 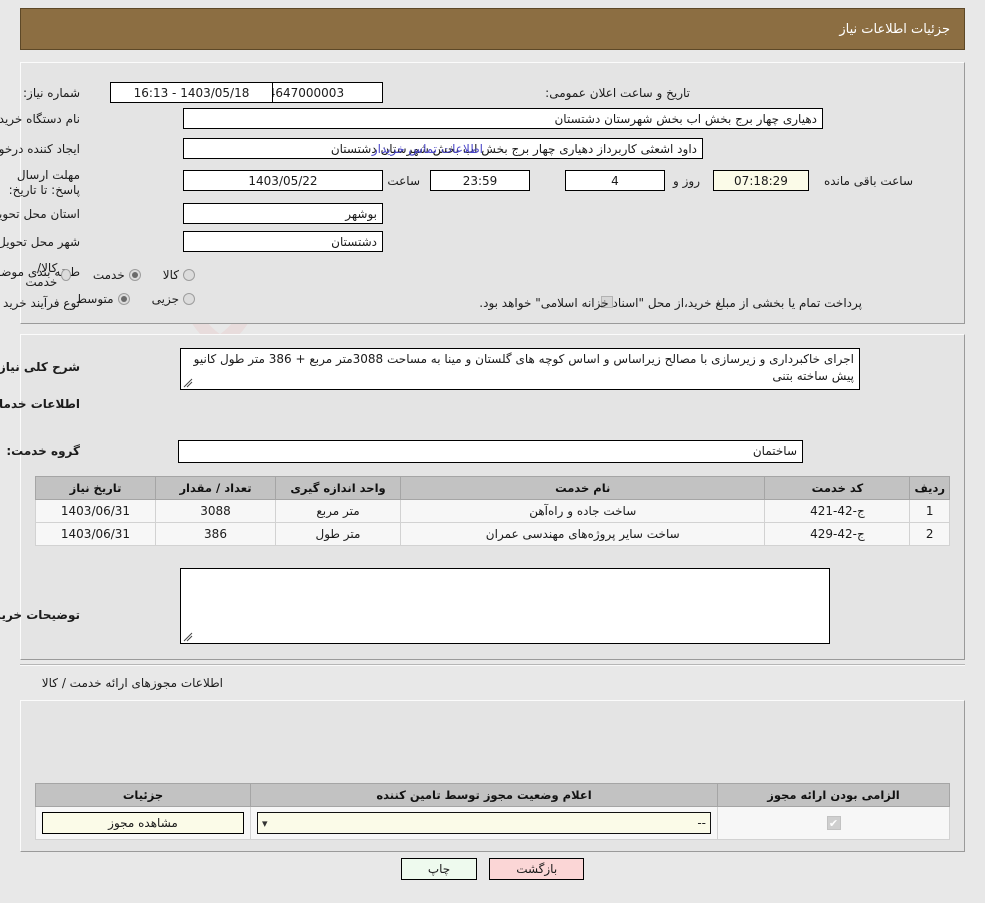 What do you see at coordinates (833, 795) in the screenshot?
I see `col-required: الزامی بودن ارائه مجوز` at bounding box center [833, 795].